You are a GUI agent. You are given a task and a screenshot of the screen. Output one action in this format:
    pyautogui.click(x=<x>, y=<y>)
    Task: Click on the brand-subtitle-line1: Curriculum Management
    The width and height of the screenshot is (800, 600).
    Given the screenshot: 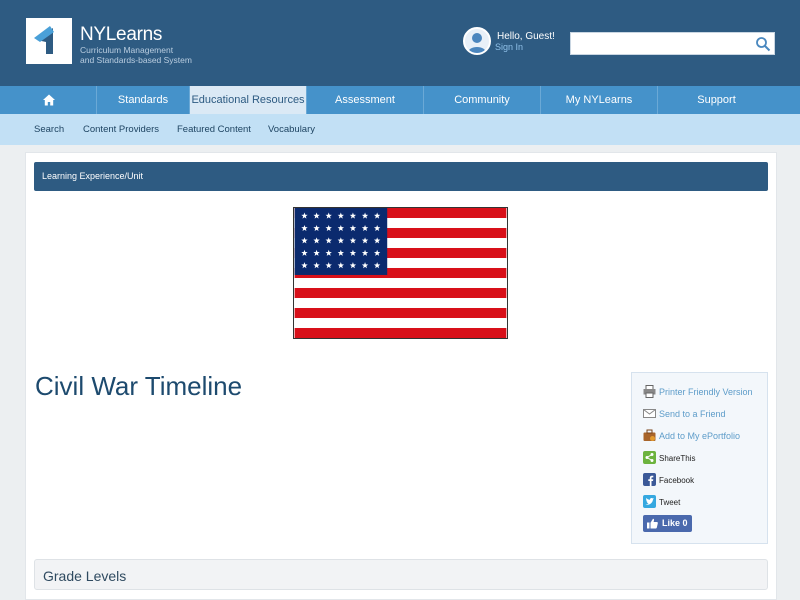 What is the action you would take?
    pyautogui.click(x=127, y=50)
    